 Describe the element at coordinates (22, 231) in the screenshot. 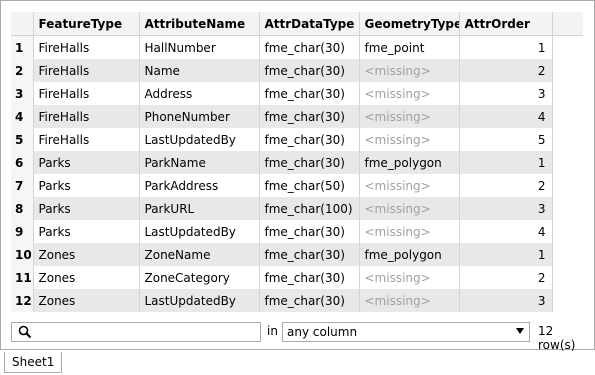

I see `row-number: 9` at that location.